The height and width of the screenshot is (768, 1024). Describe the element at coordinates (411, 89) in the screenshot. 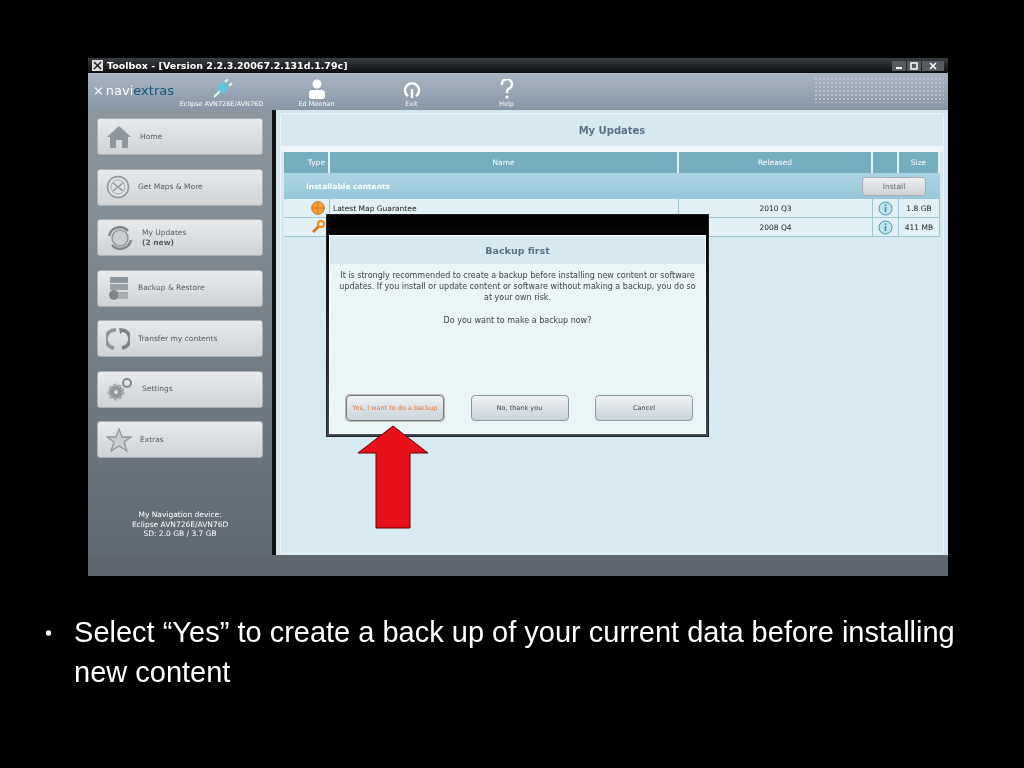

I see `power-icon` at that location.